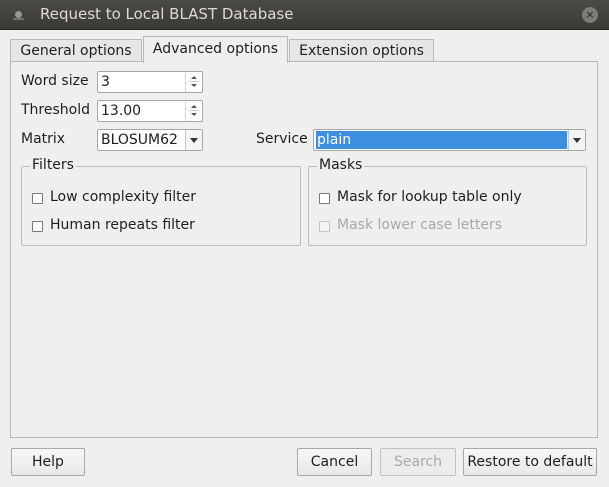 The image size is (609, 487). What do you see at coordinates (418, 462) in the screenshot?
I see `search-button: Search` at bounding box center [418, 462].